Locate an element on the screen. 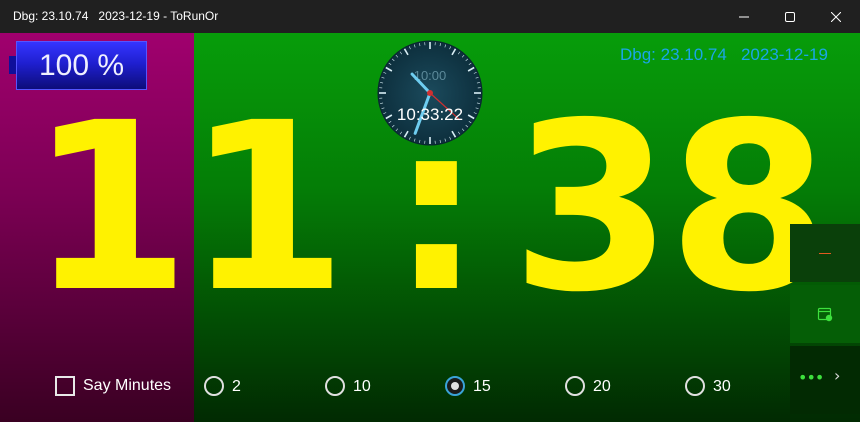 This screenshot has width=860, height=422. minus-icon is located at coordinates (825, 253).